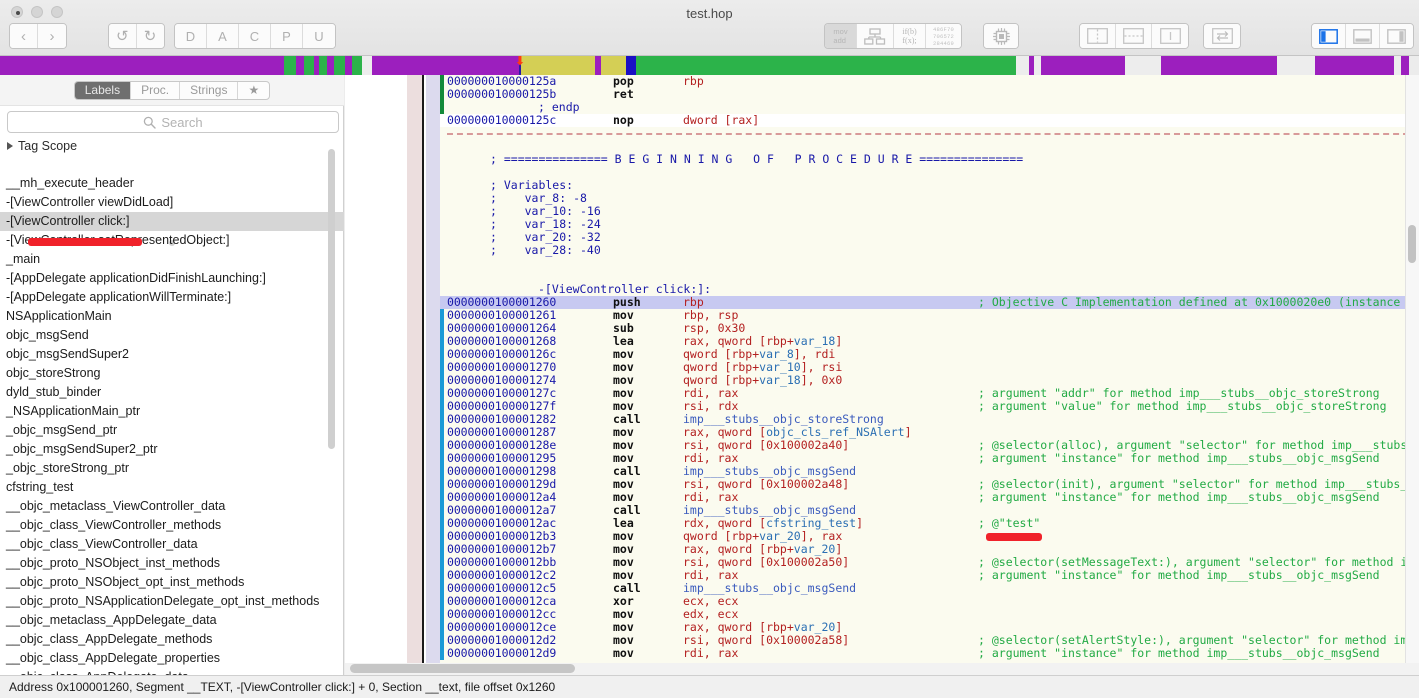  Describe the element at coordinates (721, 120) in the screenshot. I see `instruction-operands: dword [rax]` at that location.